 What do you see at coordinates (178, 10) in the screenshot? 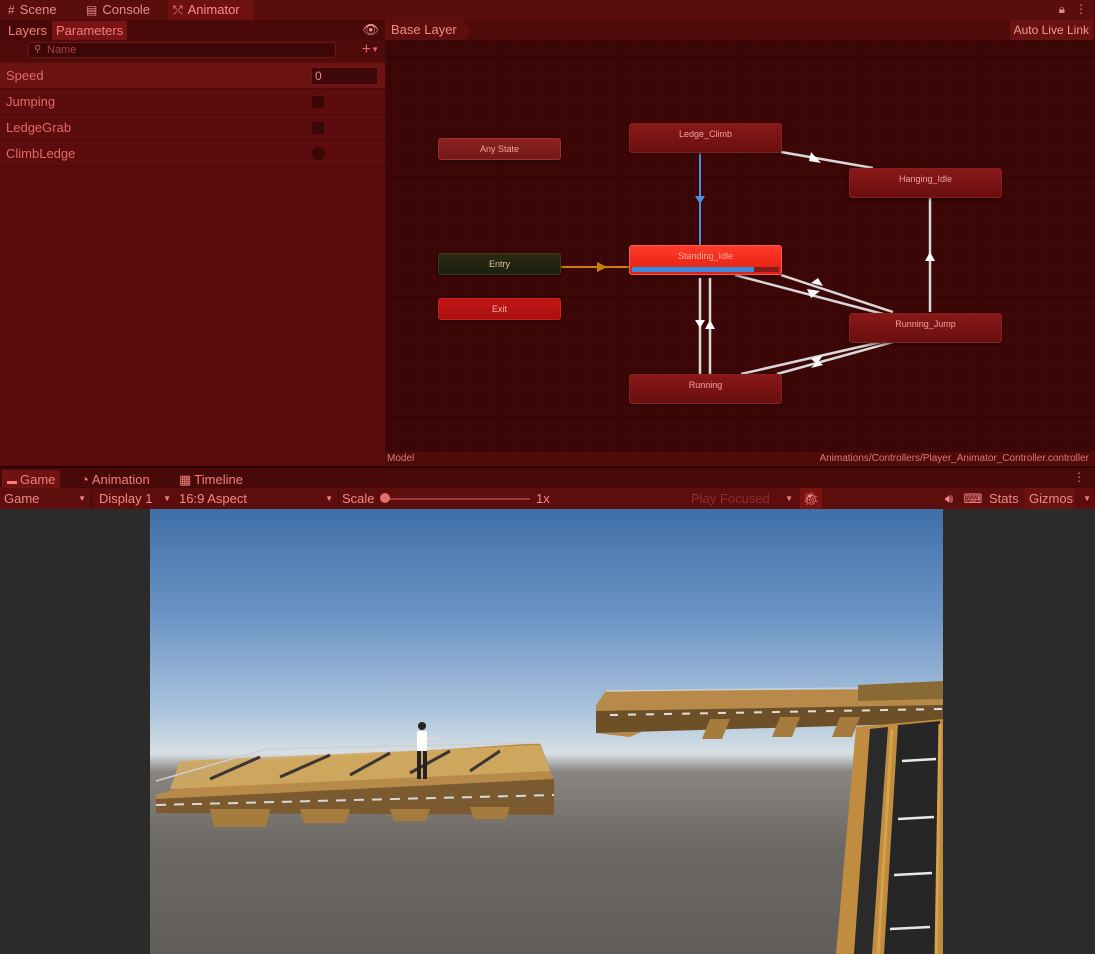
I see `animator-icon: ⤱` at bounding box center [178, 10].